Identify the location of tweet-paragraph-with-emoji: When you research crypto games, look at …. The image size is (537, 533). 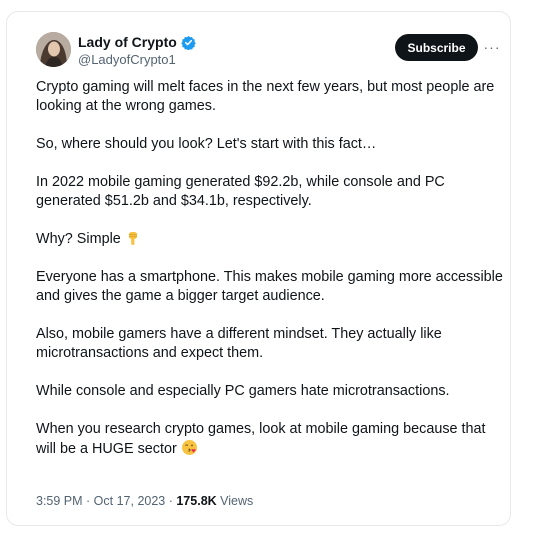
(271, 439).